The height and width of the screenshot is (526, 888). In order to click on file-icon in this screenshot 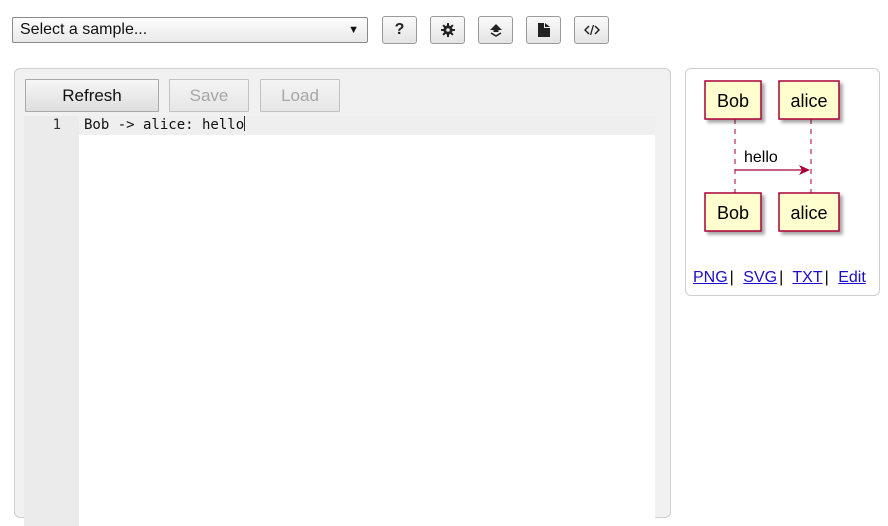, I will do `click(543, 30)`.